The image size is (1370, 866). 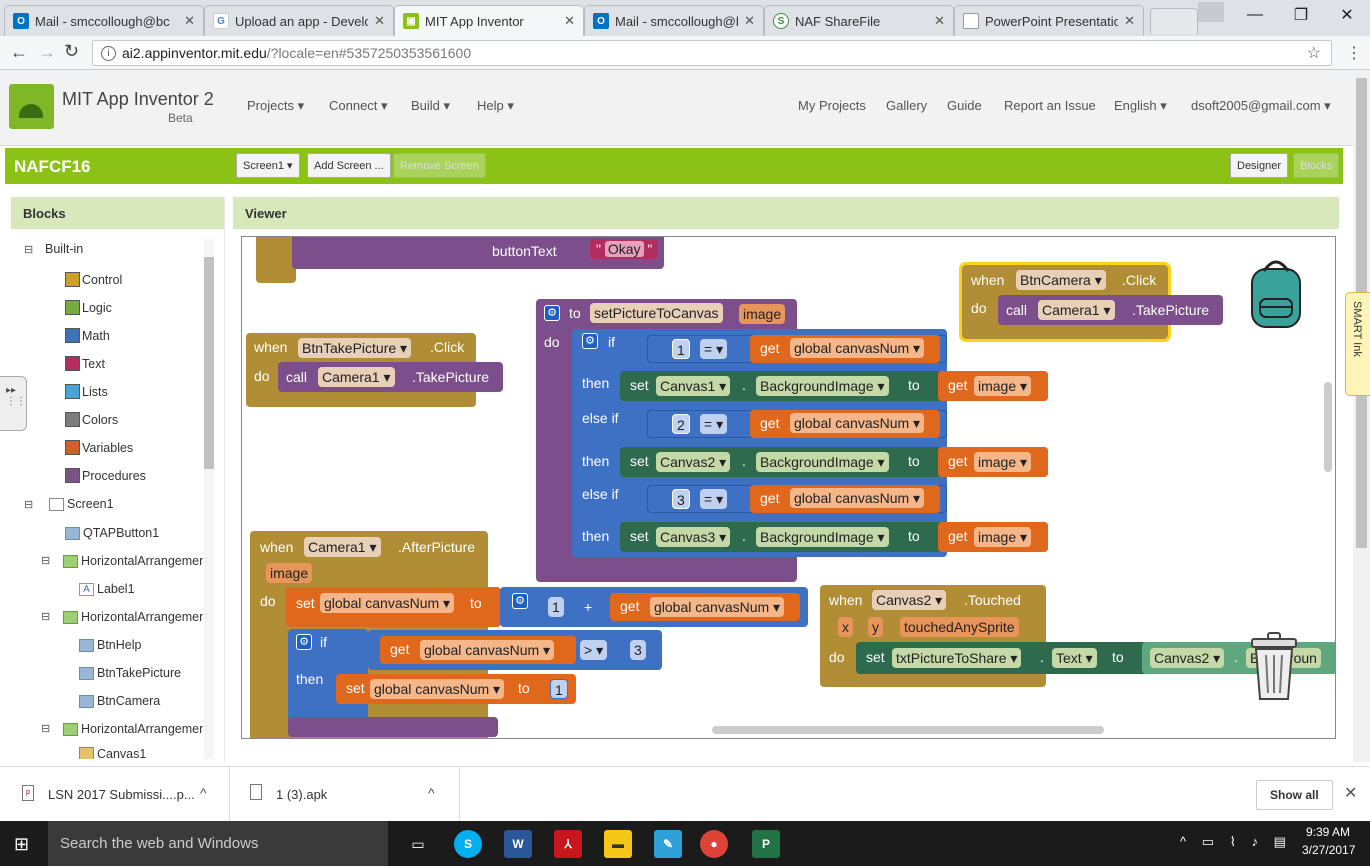 I want to click on text-literal: " Okay ", so click(x=624, y=249).